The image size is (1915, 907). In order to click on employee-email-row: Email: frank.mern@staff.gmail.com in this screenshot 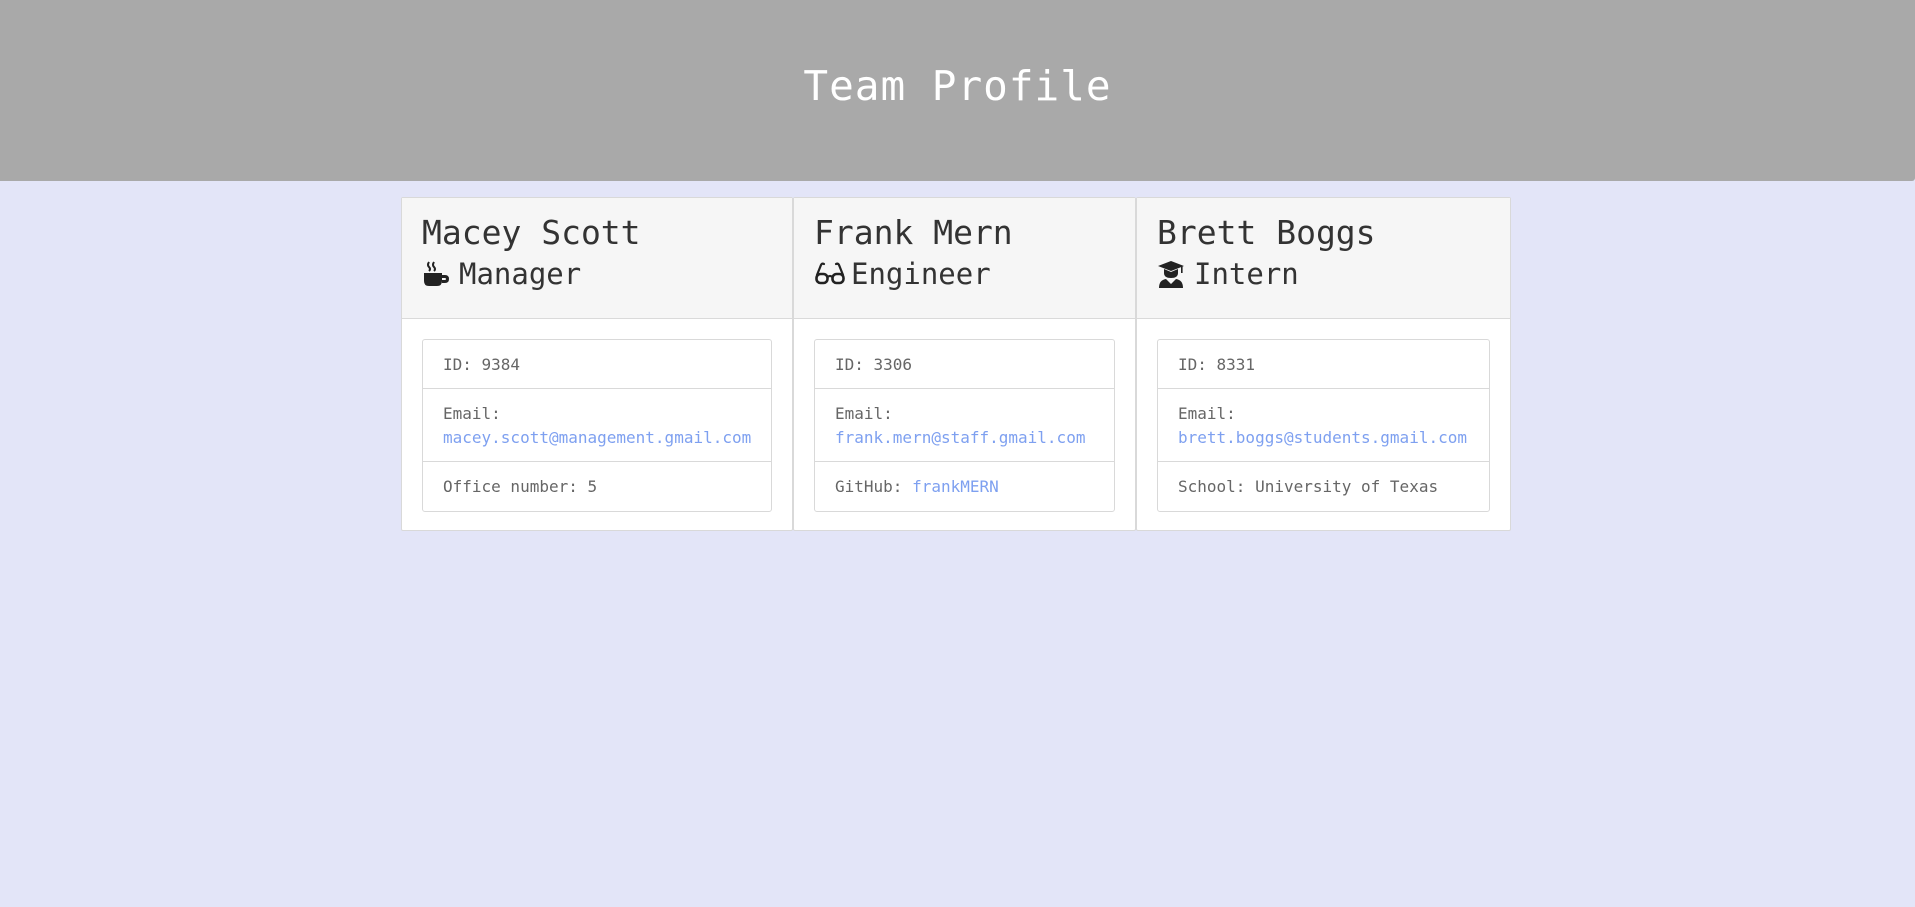, I will do `click(964, 425)`.